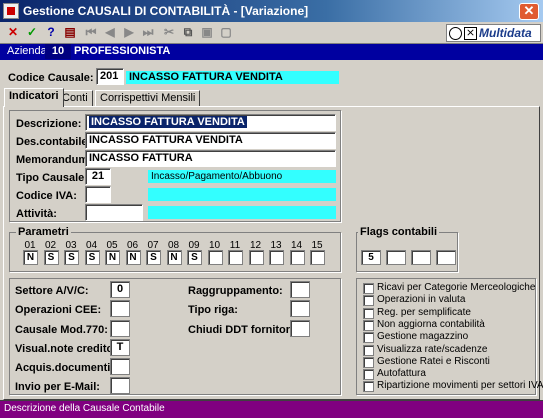 The width and height of the screenshot is (543, 418). I want to click on tab-corrispettivi: Corrispettivi Mensili, so click(148, 98).